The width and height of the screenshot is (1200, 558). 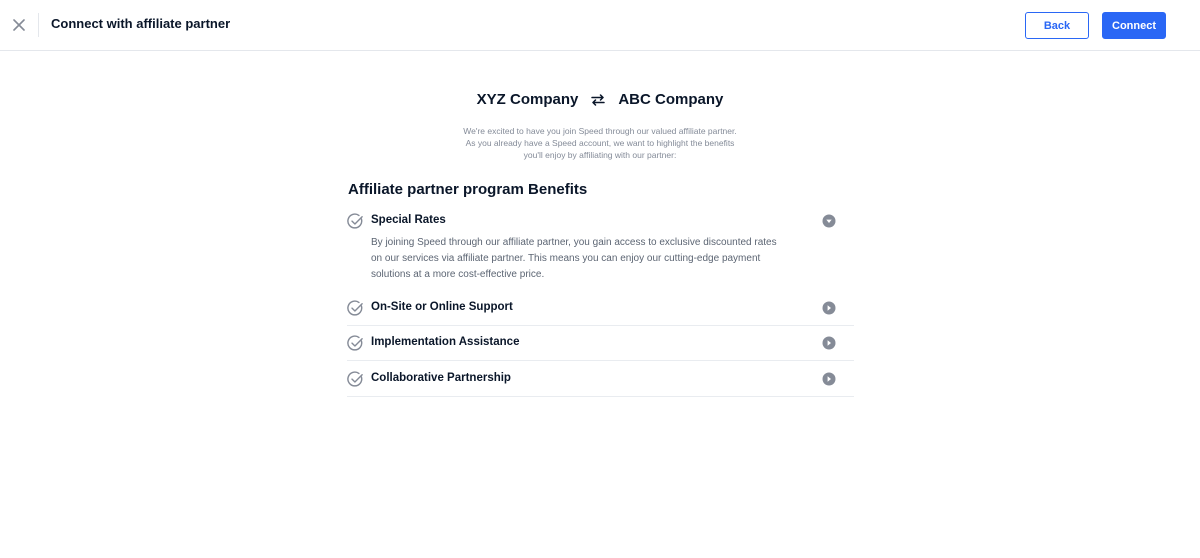 What do you see at coordinates (38, 25) in the screenshot?
I see `header-divider` at bounding box center [38, 25].